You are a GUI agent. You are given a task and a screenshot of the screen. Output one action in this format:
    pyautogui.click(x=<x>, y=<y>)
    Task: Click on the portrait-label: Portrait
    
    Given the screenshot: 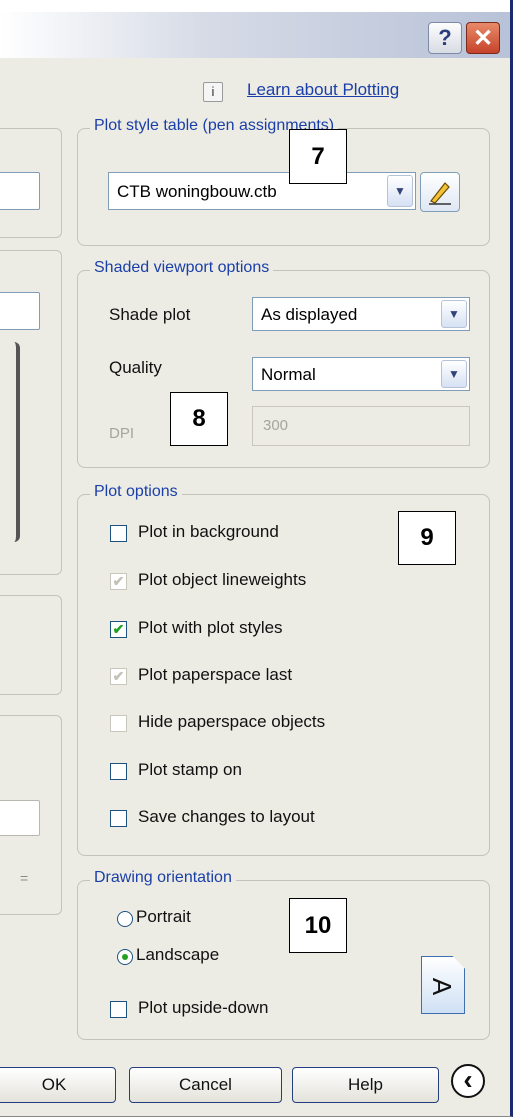 What is the action you would take?
    pyautogui.click(x=163, y=917)
    